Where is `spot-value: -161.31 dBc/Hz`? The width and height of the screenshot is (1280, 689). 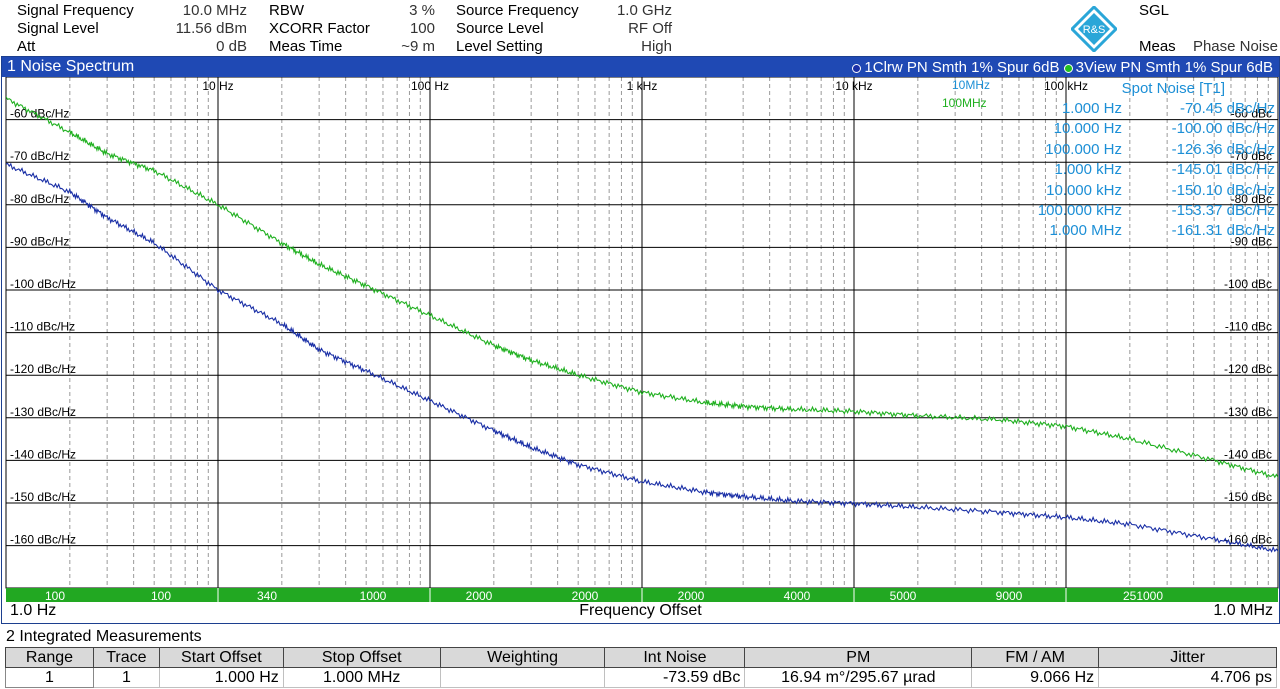
spot-value: -161.31 dBc/Hz is located at coordinates (1223, 231).